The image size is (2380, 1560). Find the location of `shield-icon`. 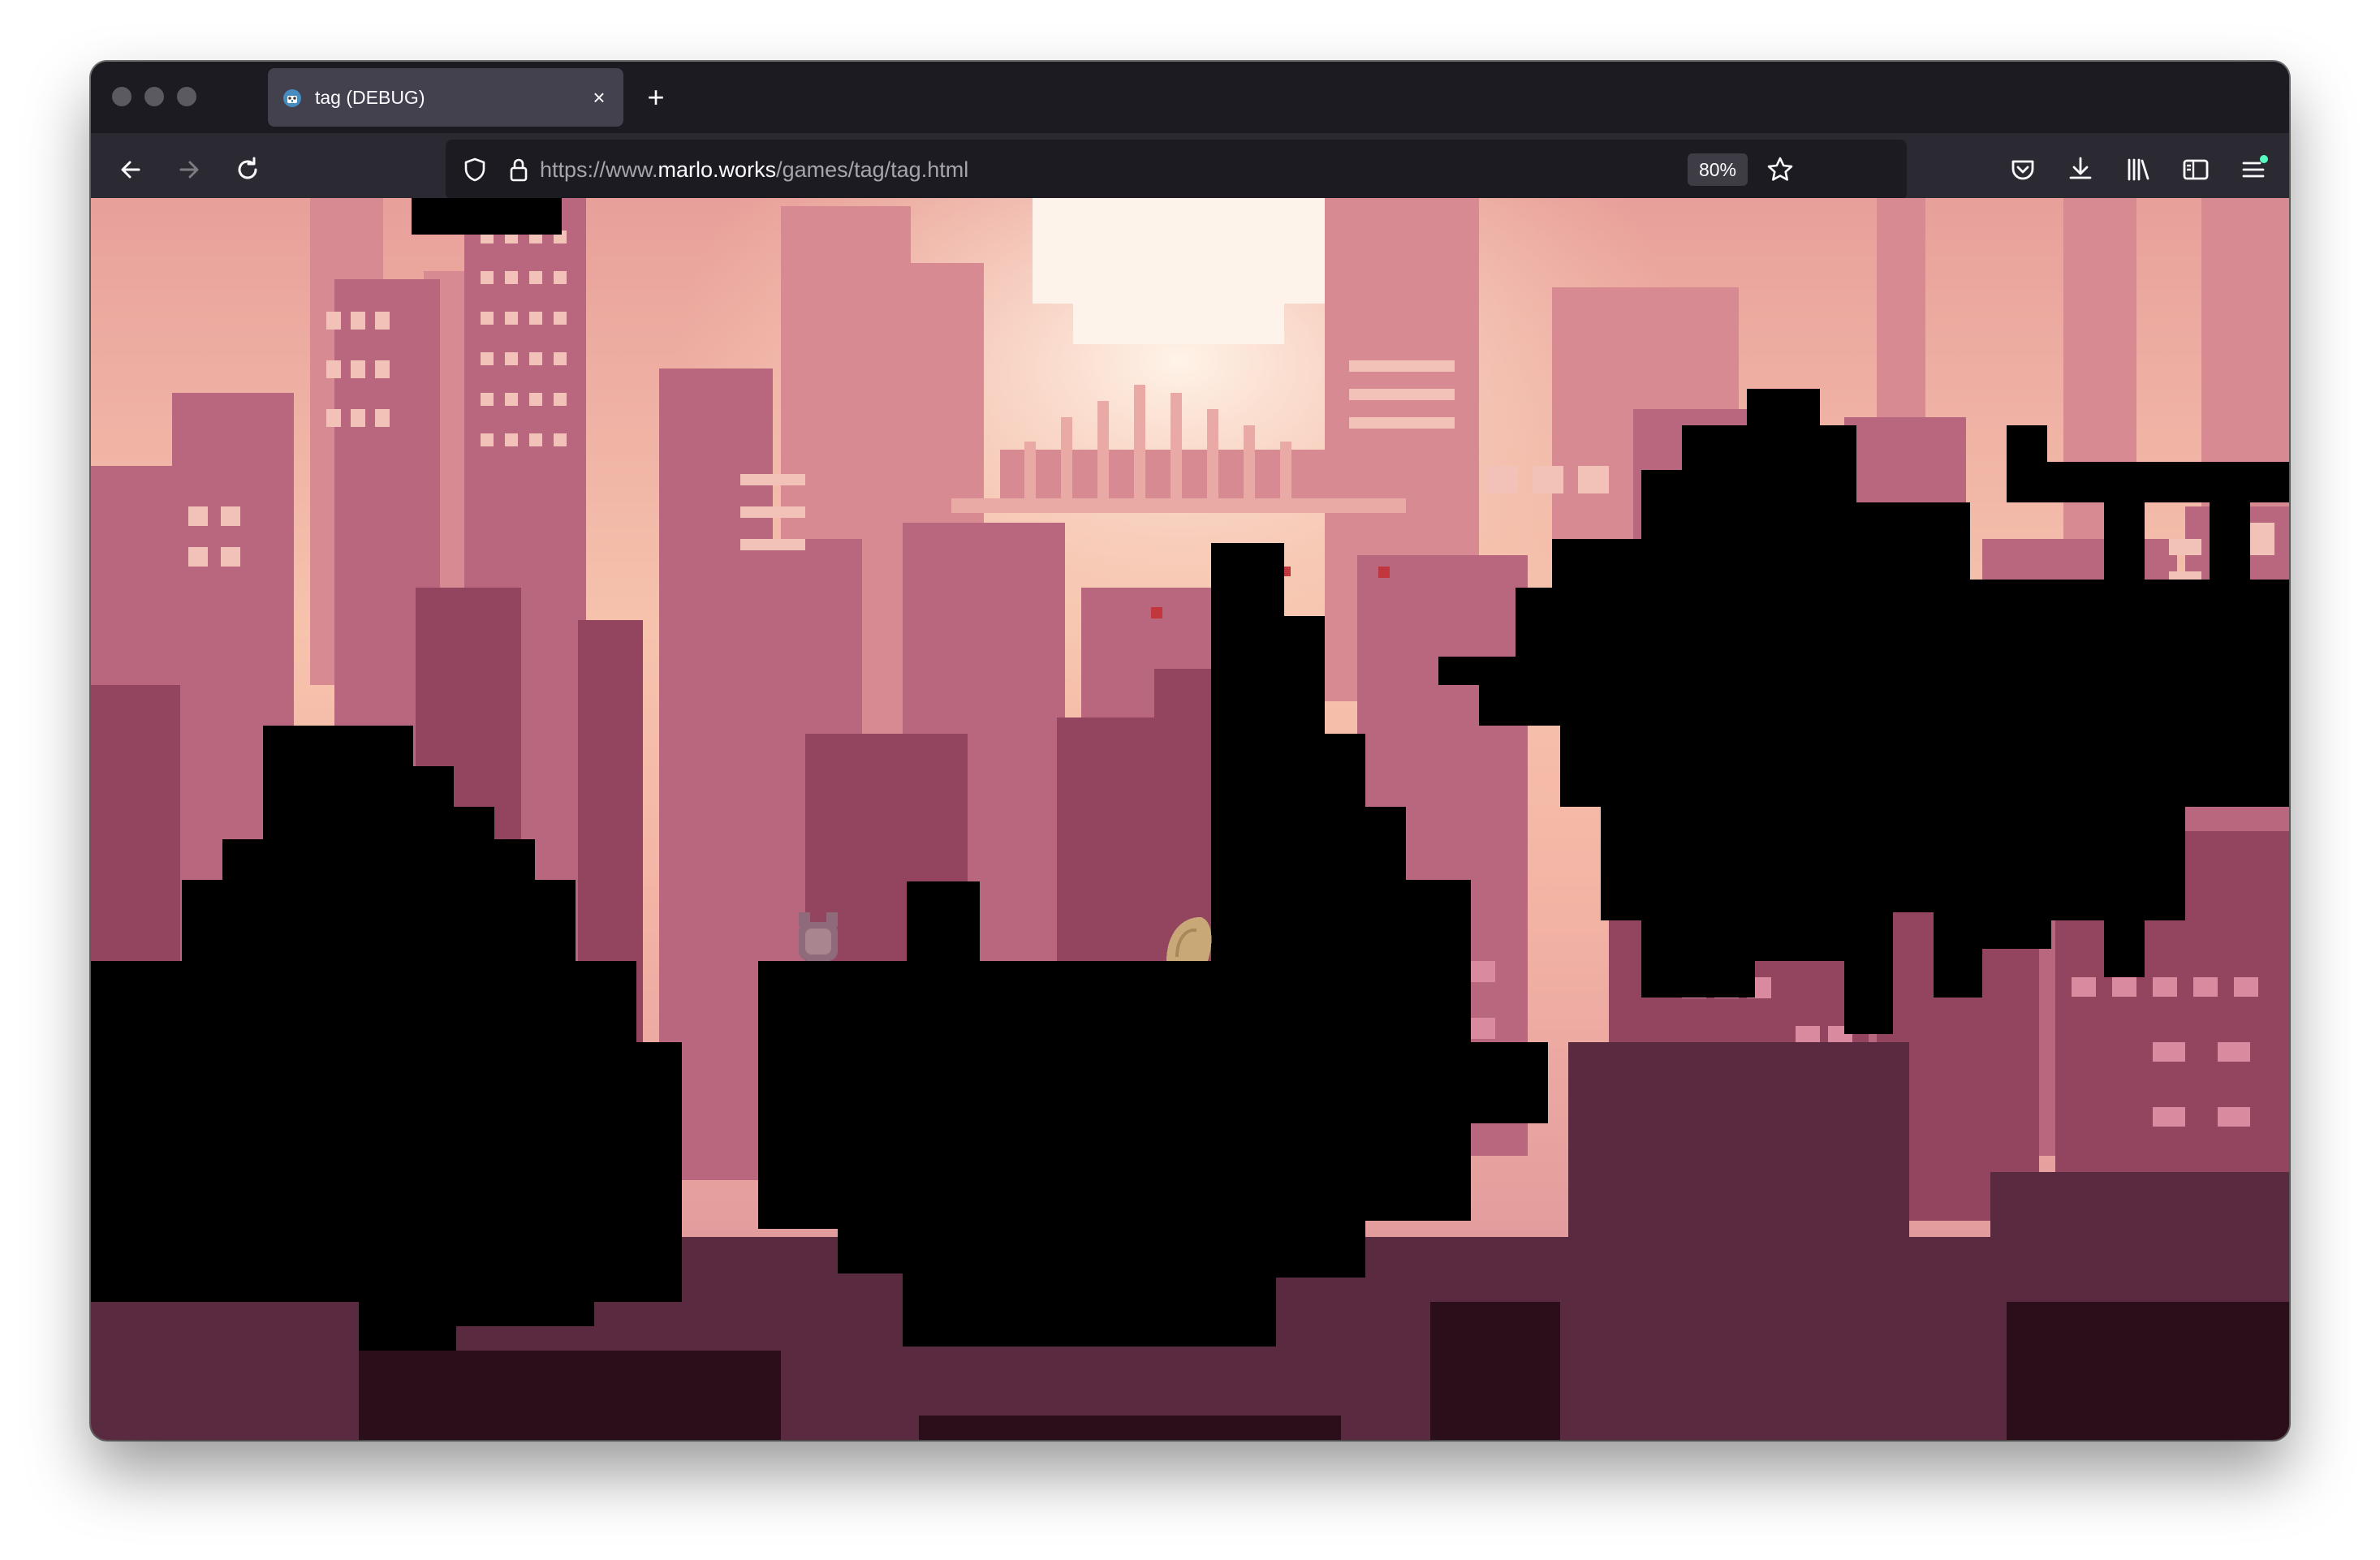

shield-icon is located at coordinates (475, 169).